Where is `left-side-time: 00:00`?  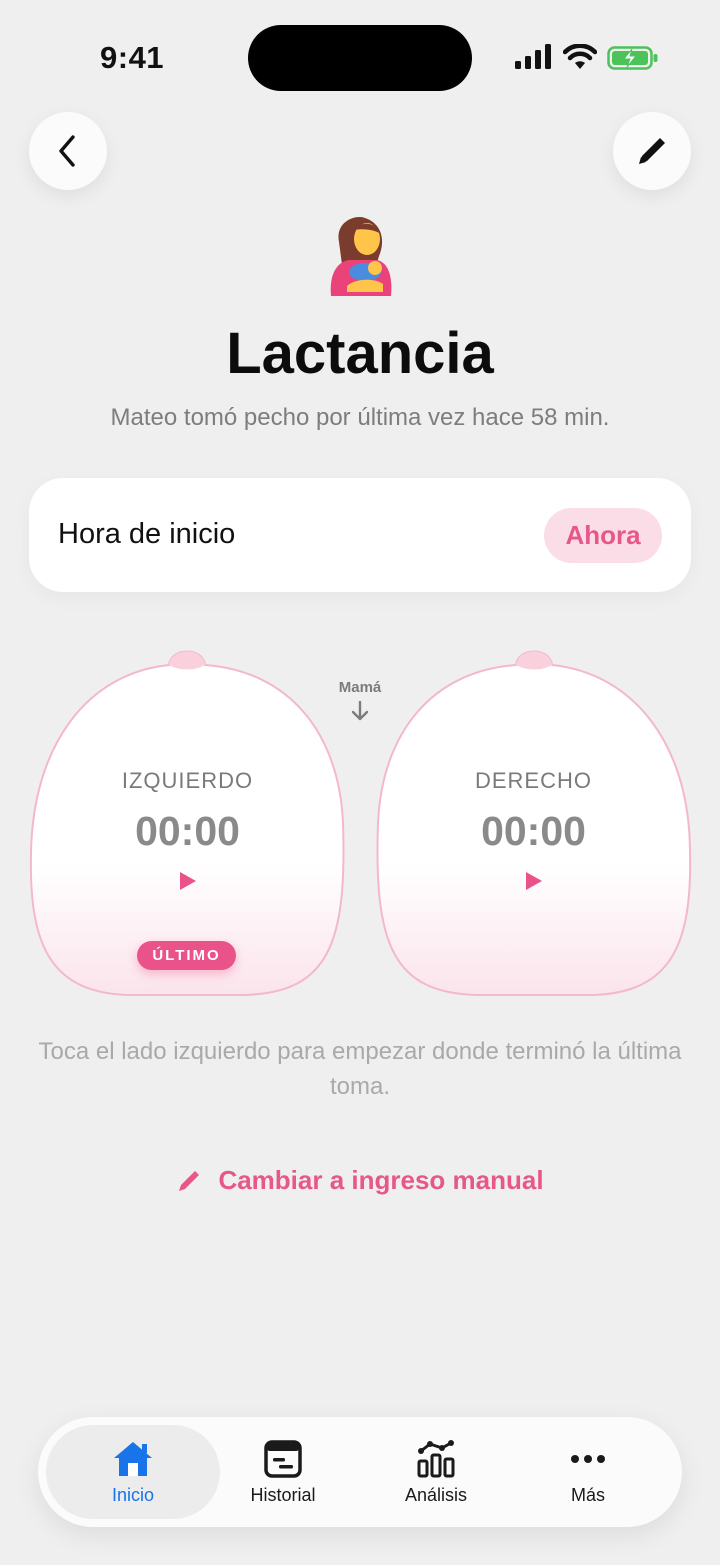
left-side-time: 00:00 is located at coordinates (187, 831).